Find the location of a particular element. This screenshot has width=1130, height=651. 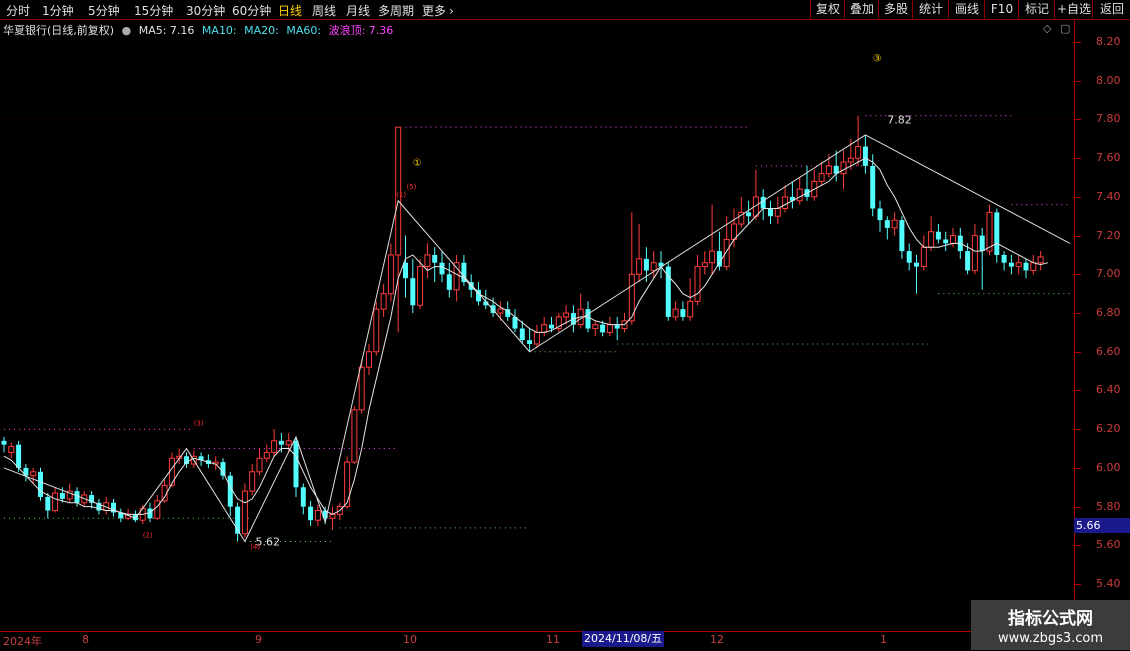

wave-mark: ③ is located at coordinates (877, 58).